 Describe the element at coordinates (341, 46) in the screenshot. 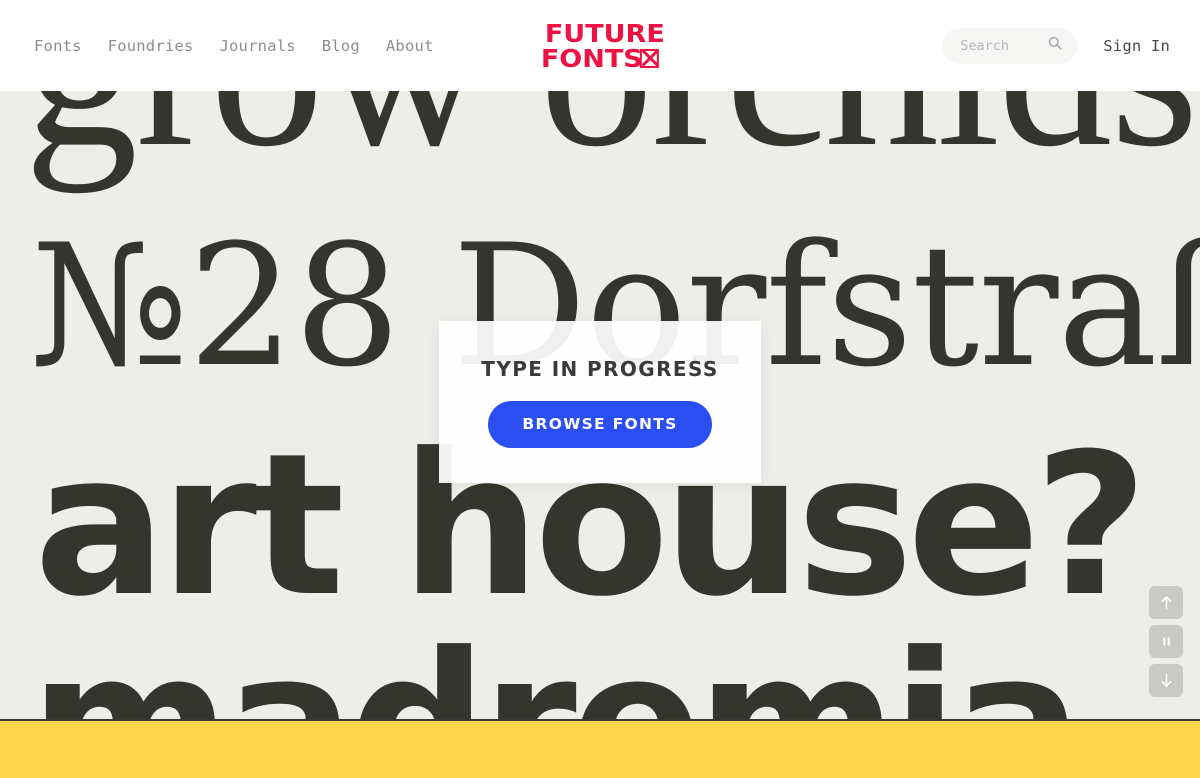

I see `nav-link-blog: Blog` at that location.